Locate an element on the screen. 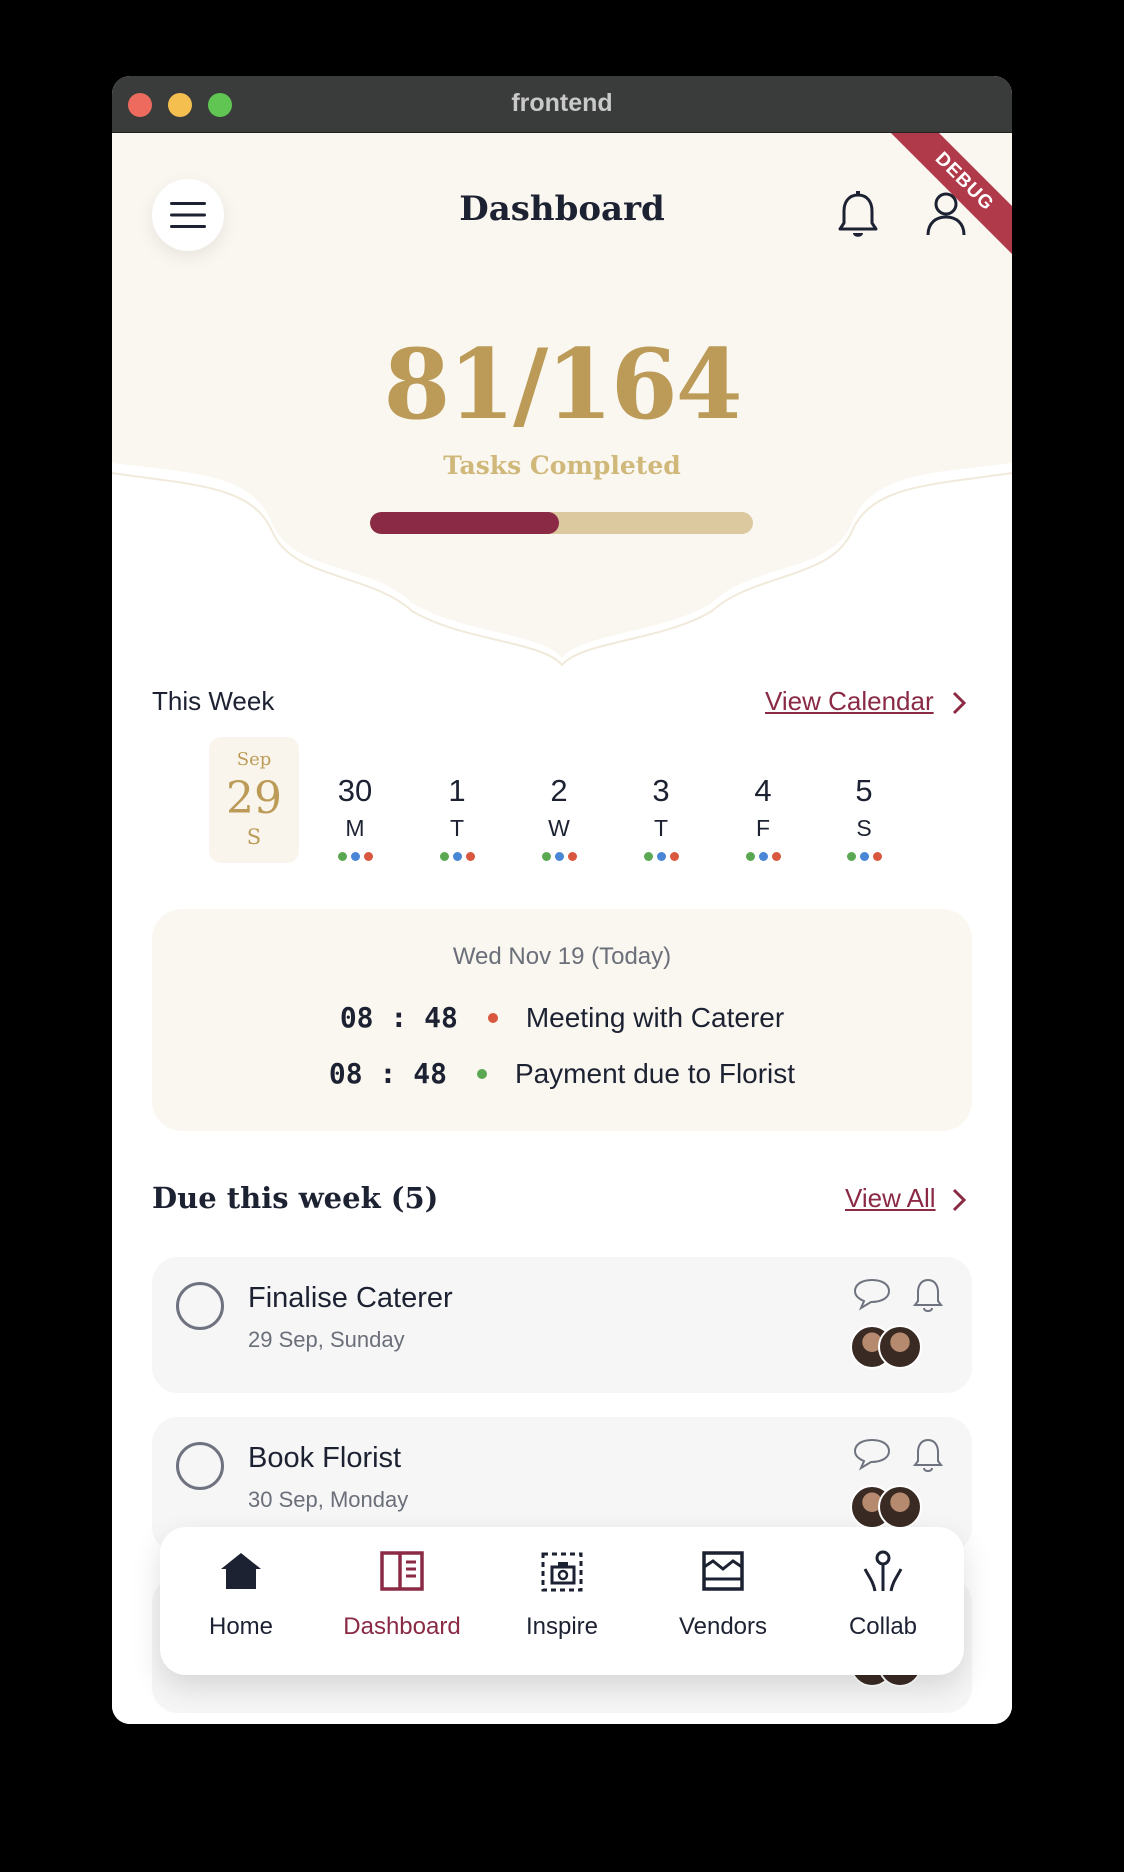 This screenshot has height=1872, width=1124. tasks-completed-label: Tasks Completed is located at coordinates (562, 465).